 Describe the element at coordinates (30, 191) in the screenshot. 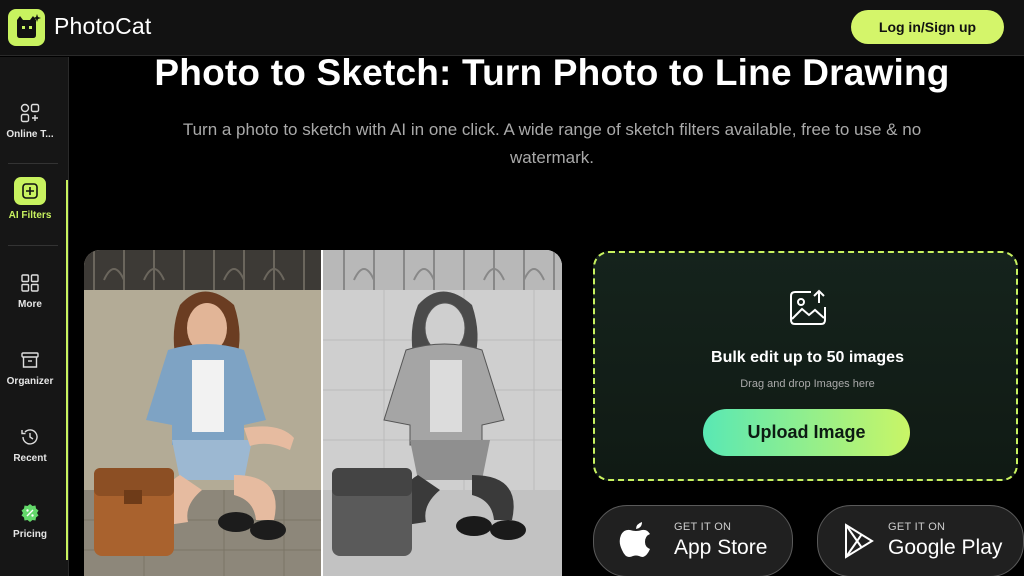

I see `ai-filters-icon` at that location.